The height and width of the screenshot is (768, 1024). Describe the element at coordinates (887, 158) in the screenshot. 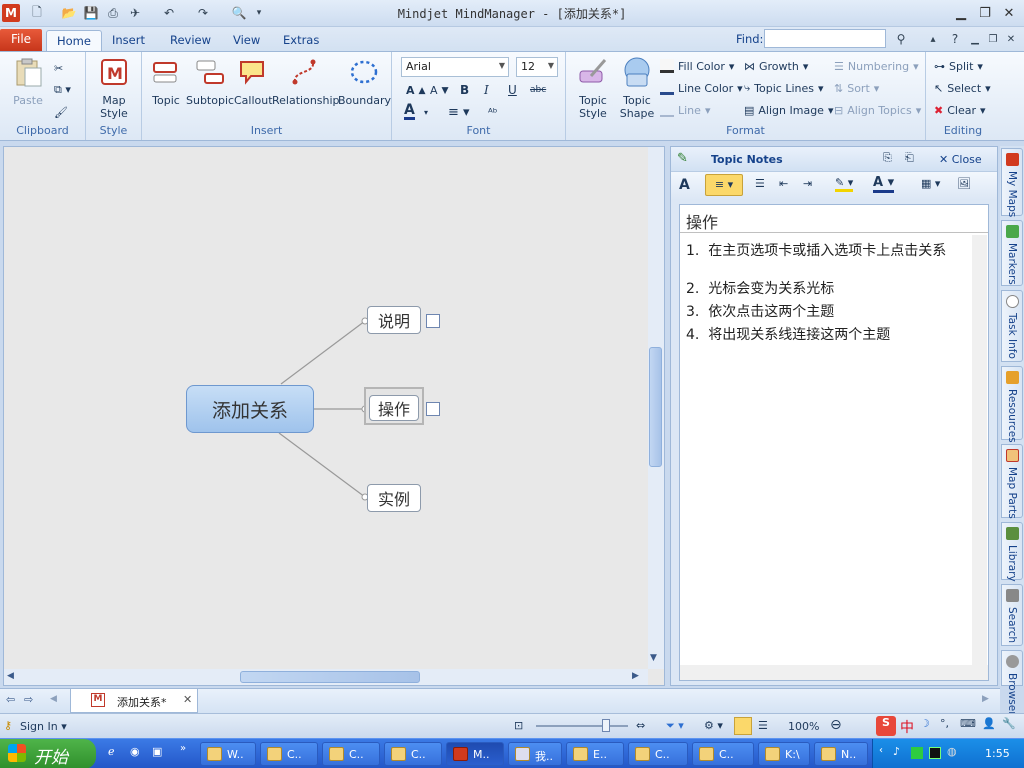

I see `notes-export-icon: ⎘` at that location.